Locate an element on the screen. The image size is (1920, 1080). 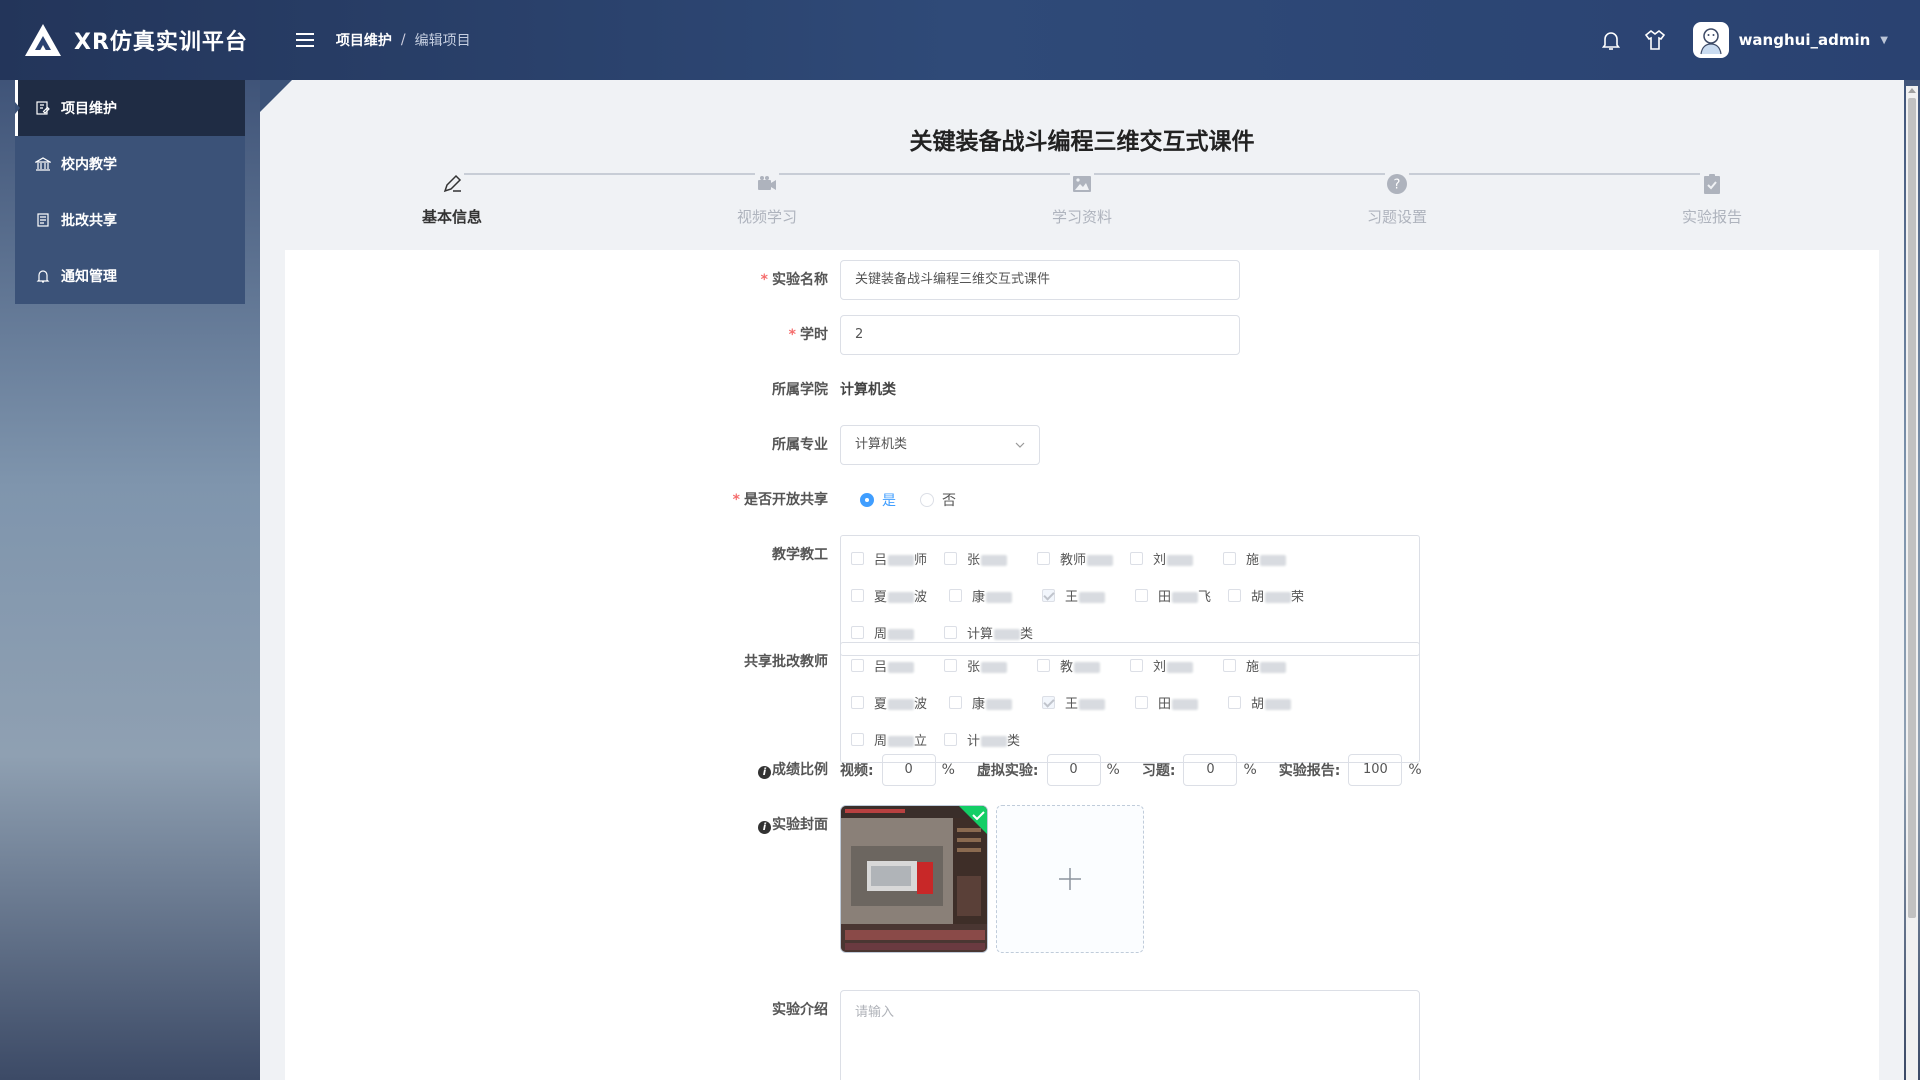
pencil-icon is located at coordinates (452, 184).